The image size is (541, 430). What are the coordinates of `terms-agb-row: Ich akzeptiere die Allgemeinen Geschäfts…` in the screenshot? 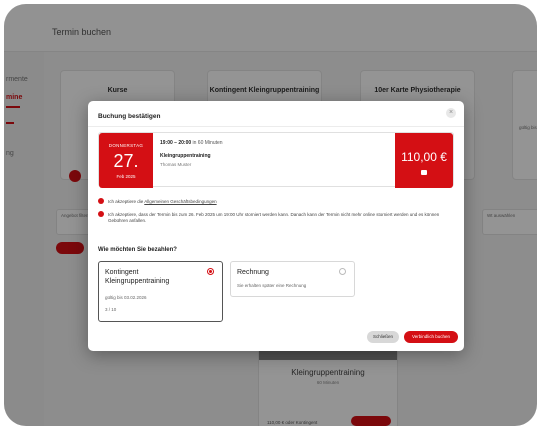 It's located at (276, 202).